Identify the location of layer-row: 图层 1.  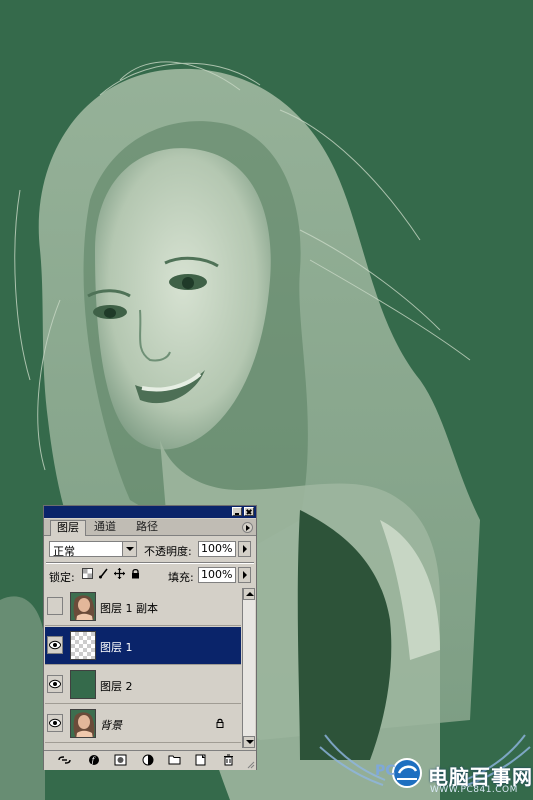
(143, 646).